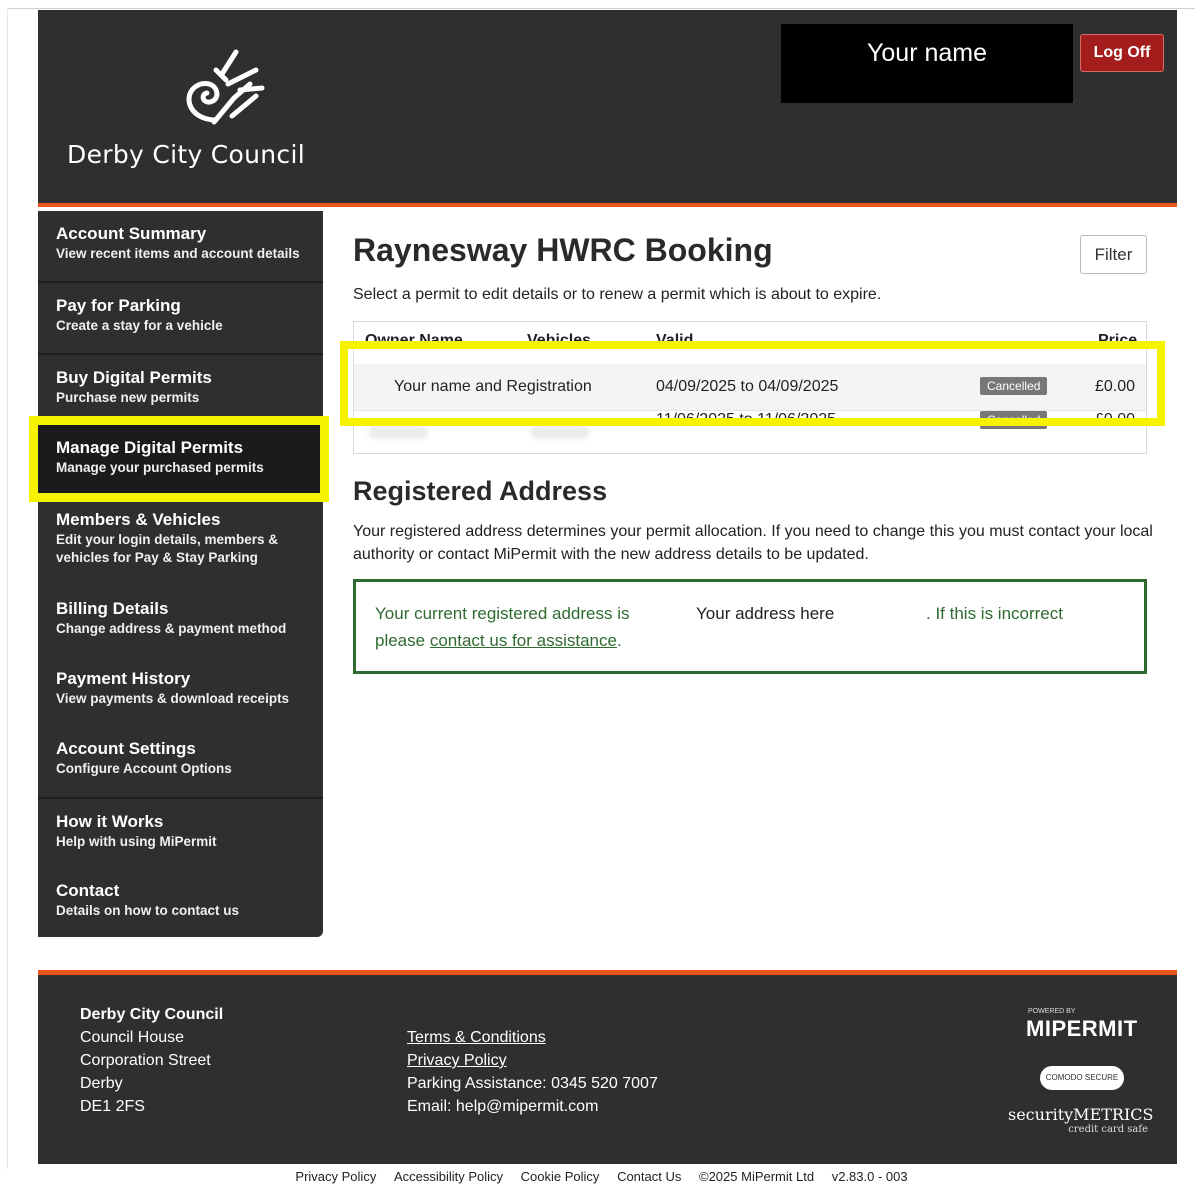 The image size is (1203, 1189). Describe the element at coordinates (157, 557) in the screenshot. I see `sidebar-item-subtitle-line2: vehicles for Pay & Stay Parking` at that location.